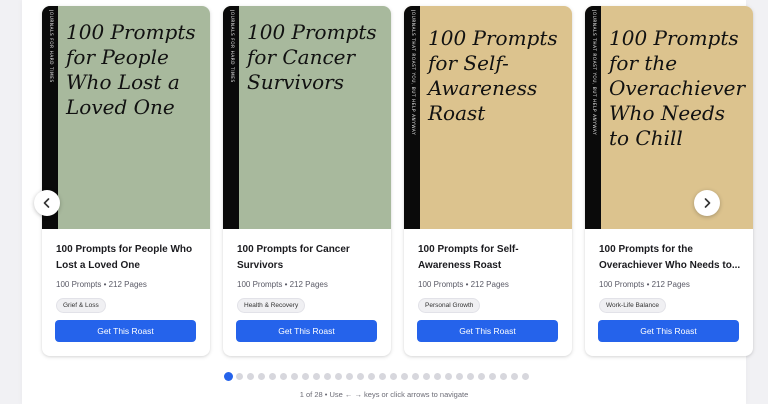 The image size is (768, 404). I want to click on chevron-left-icon, so click(46, 203).